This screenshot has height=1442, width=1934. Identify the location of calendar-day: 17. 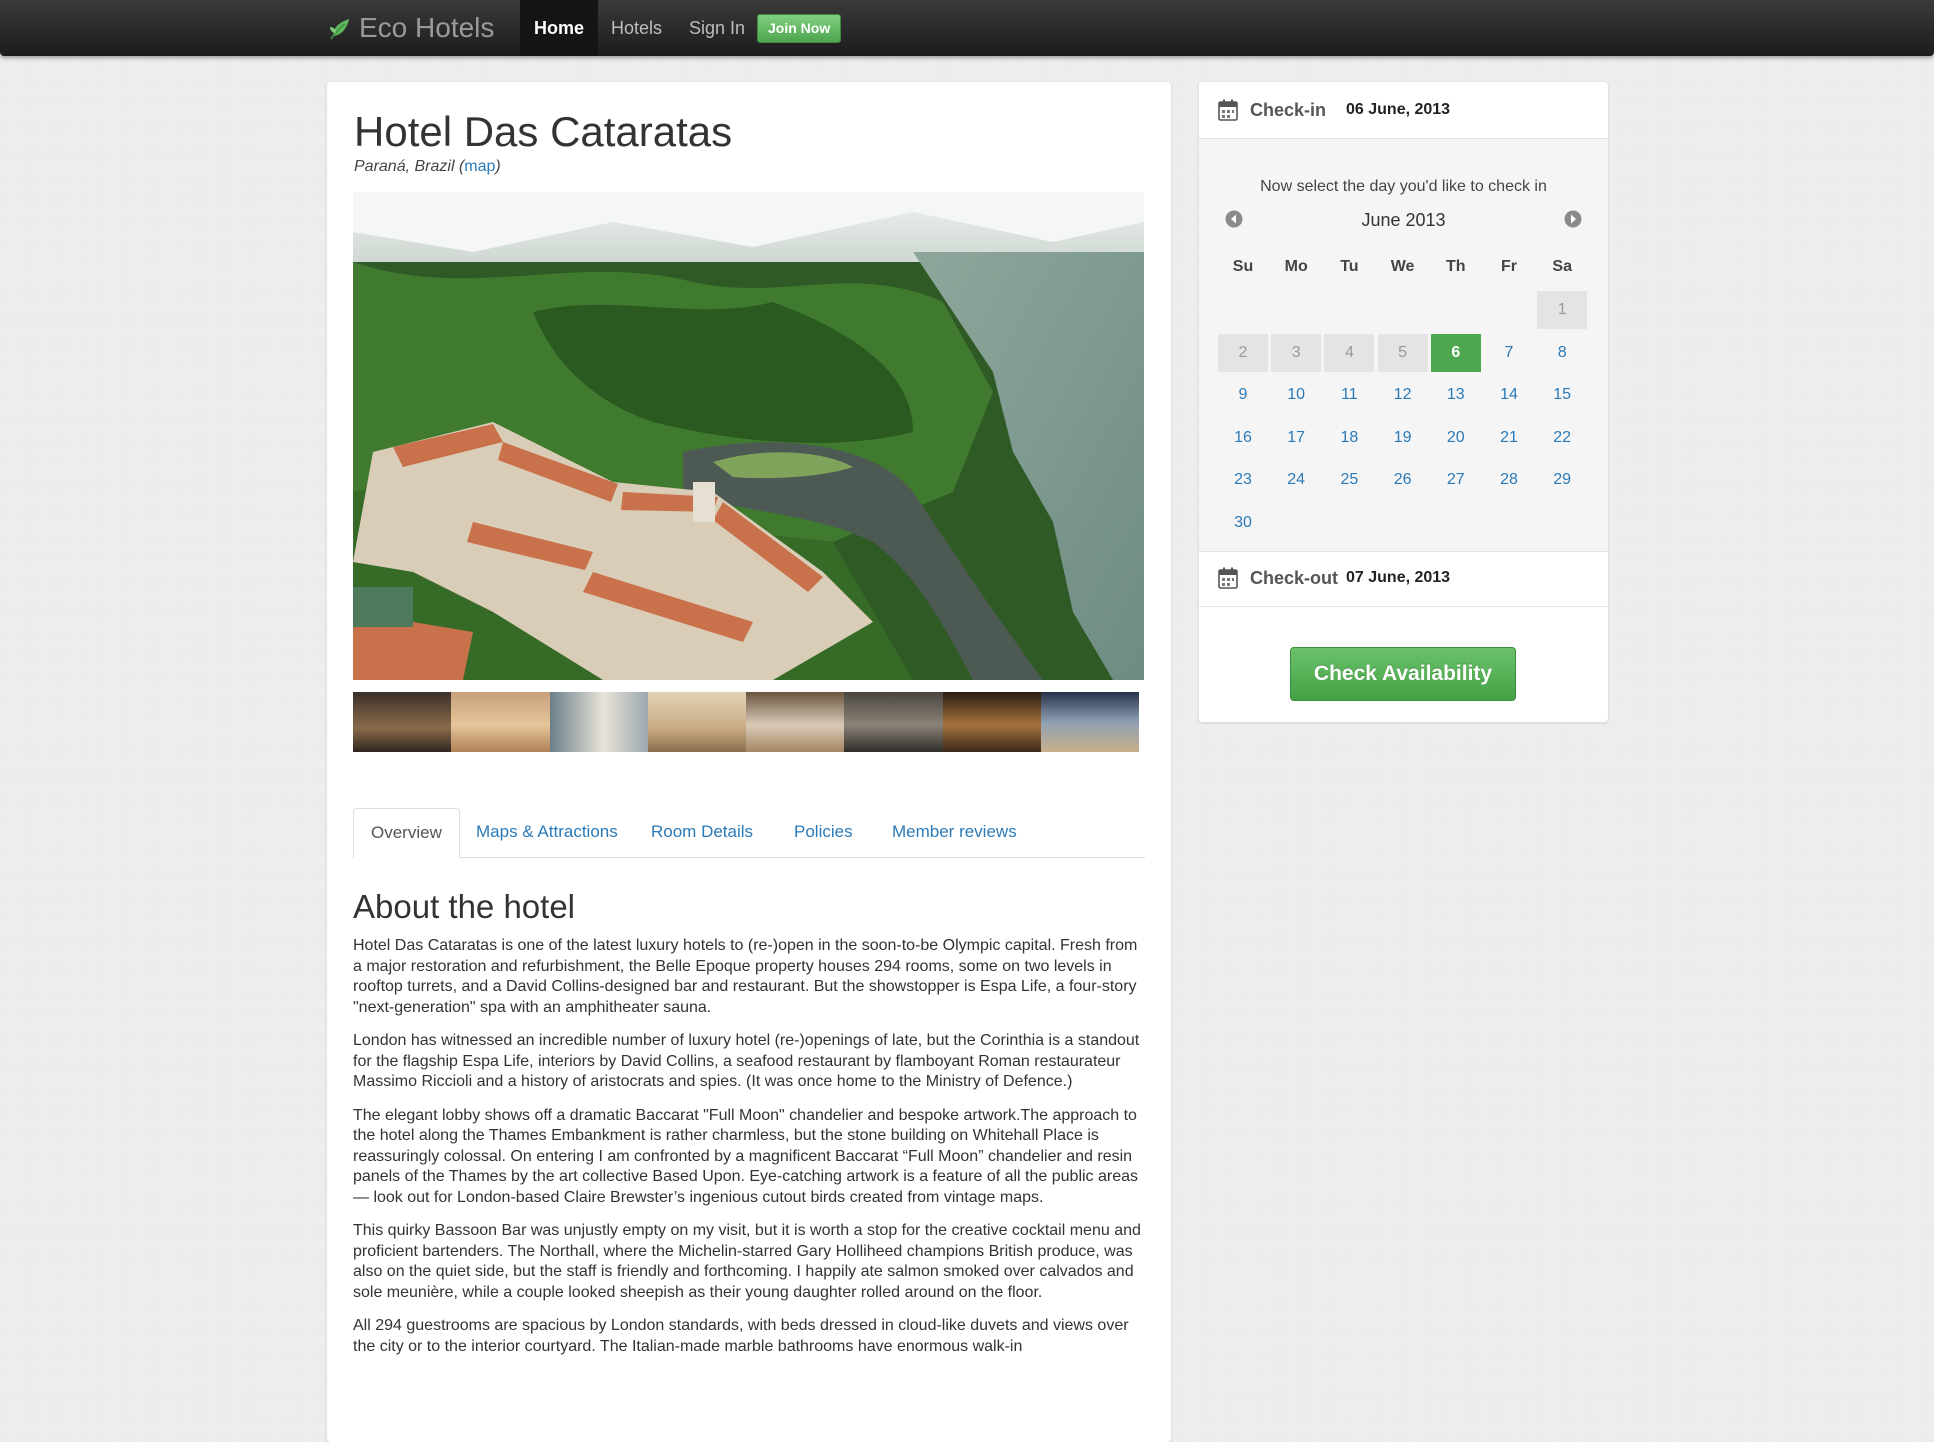
(1296, 438).